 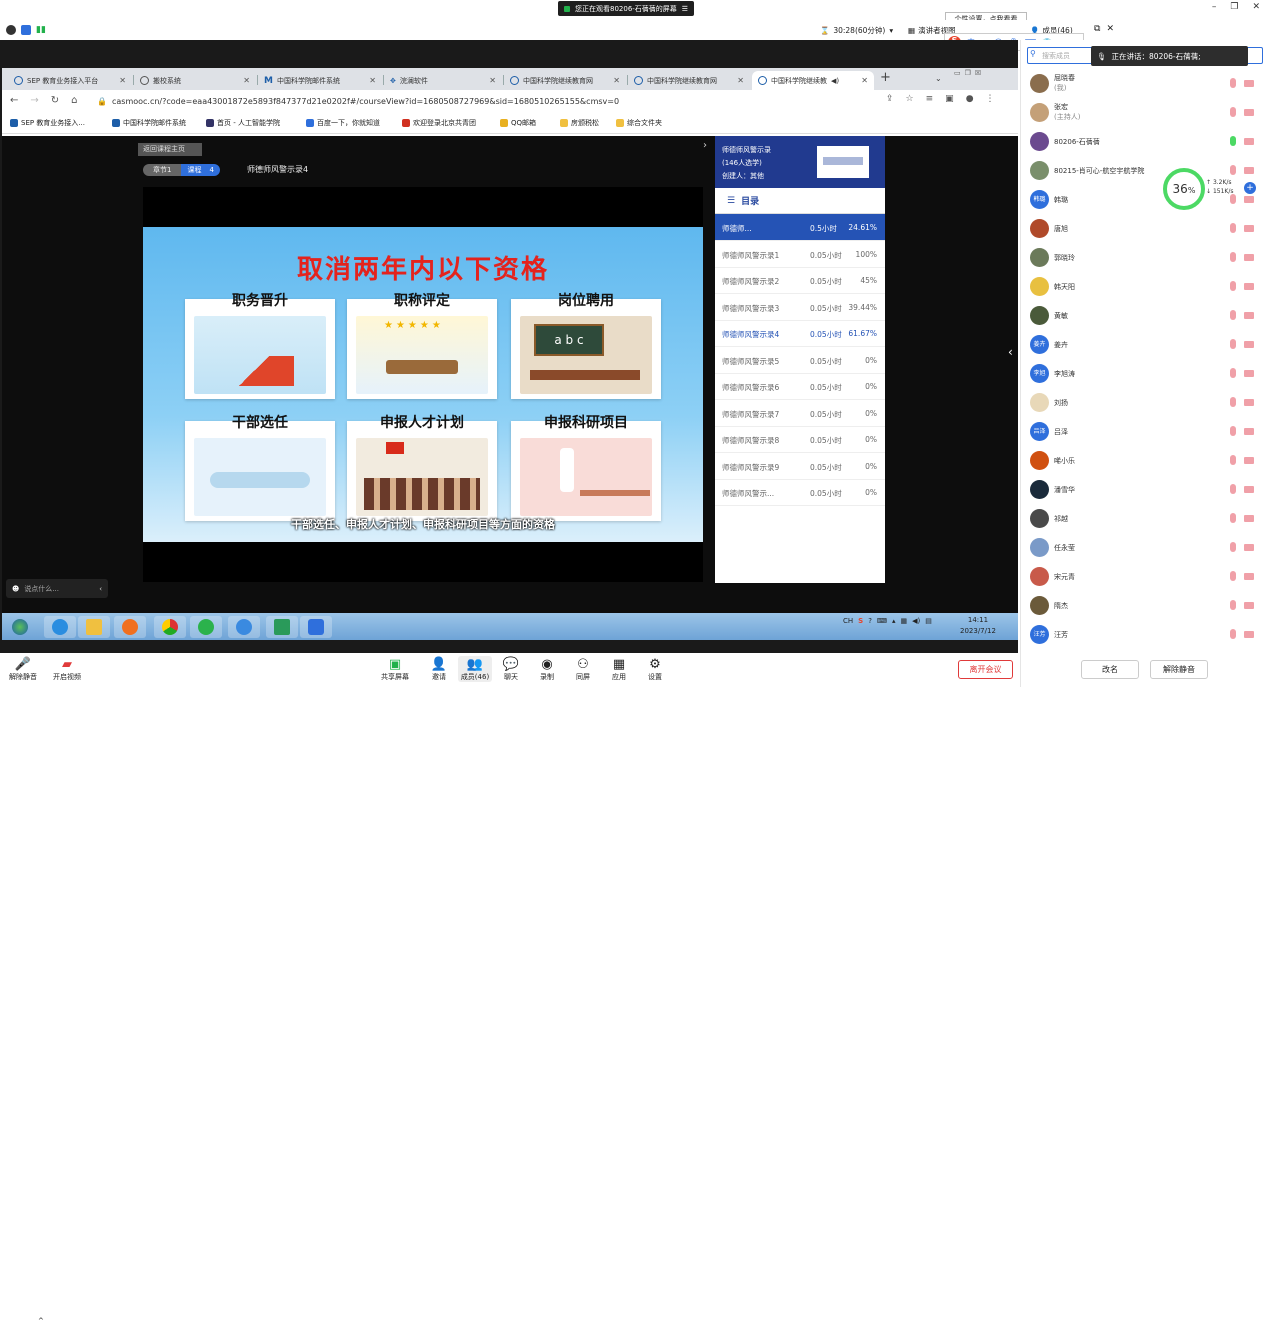 I want to click on input-icon: ▤, so click(x=928, y=621).